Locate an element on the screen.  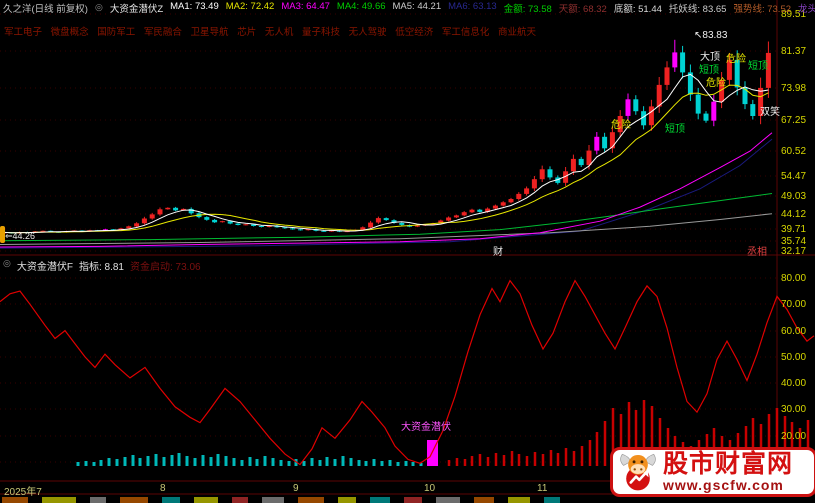
ma-value: MA5: 44.21 is located at coordinates (417, 6).